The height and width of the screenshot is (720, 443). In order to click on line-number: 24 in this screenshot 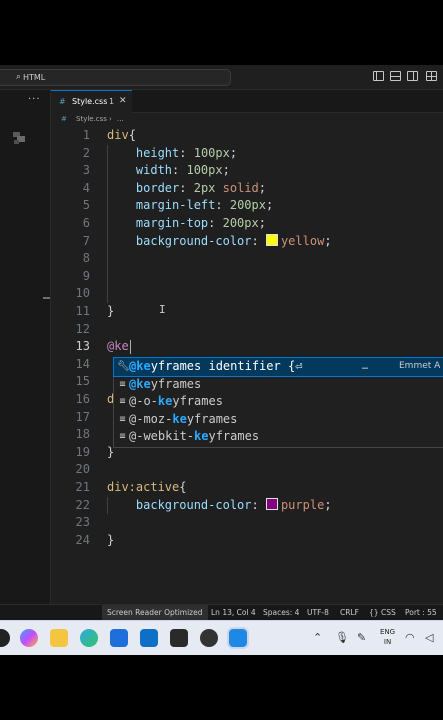, I will do `click(82, 539)`.